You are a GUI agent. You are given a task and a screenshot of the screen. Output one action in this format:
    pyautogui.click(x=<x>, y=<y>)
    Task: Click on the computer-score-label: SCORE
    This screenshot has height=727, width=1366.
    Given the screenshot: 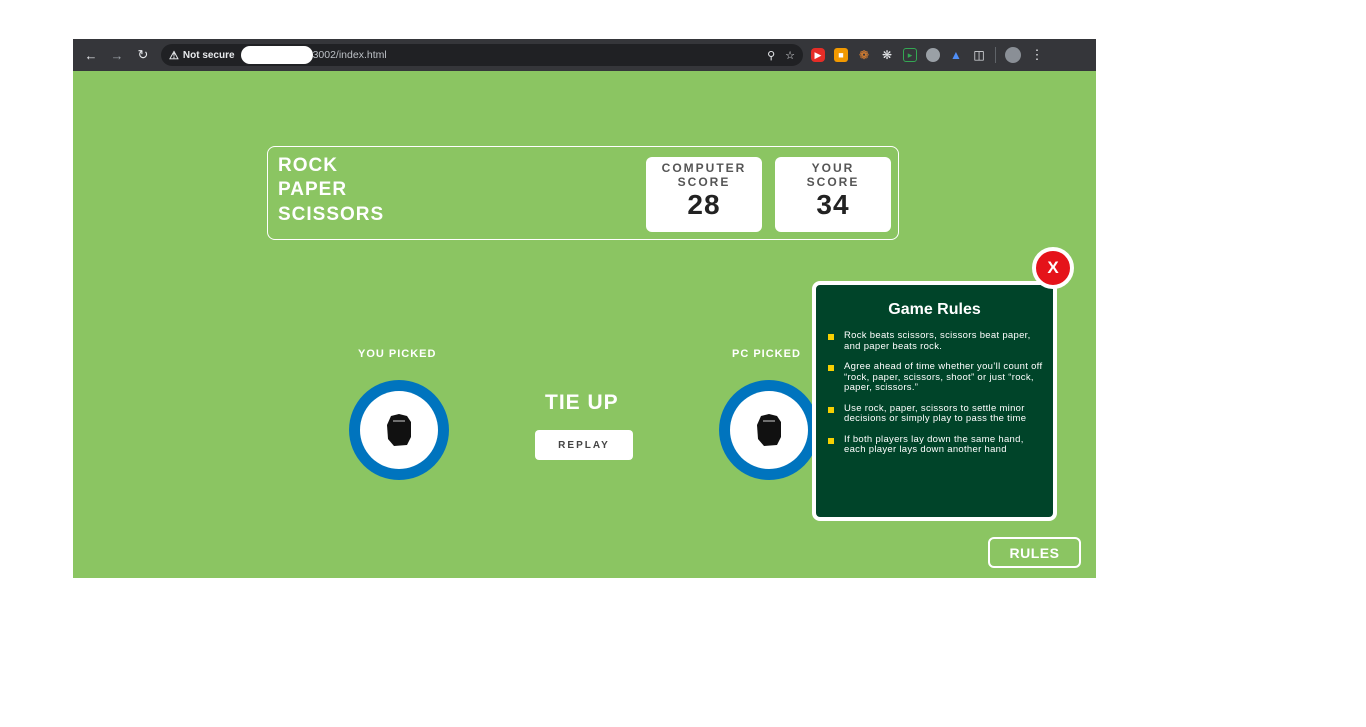 What is the action you would take?
    pyautogui.click(x=704, y=182)
    